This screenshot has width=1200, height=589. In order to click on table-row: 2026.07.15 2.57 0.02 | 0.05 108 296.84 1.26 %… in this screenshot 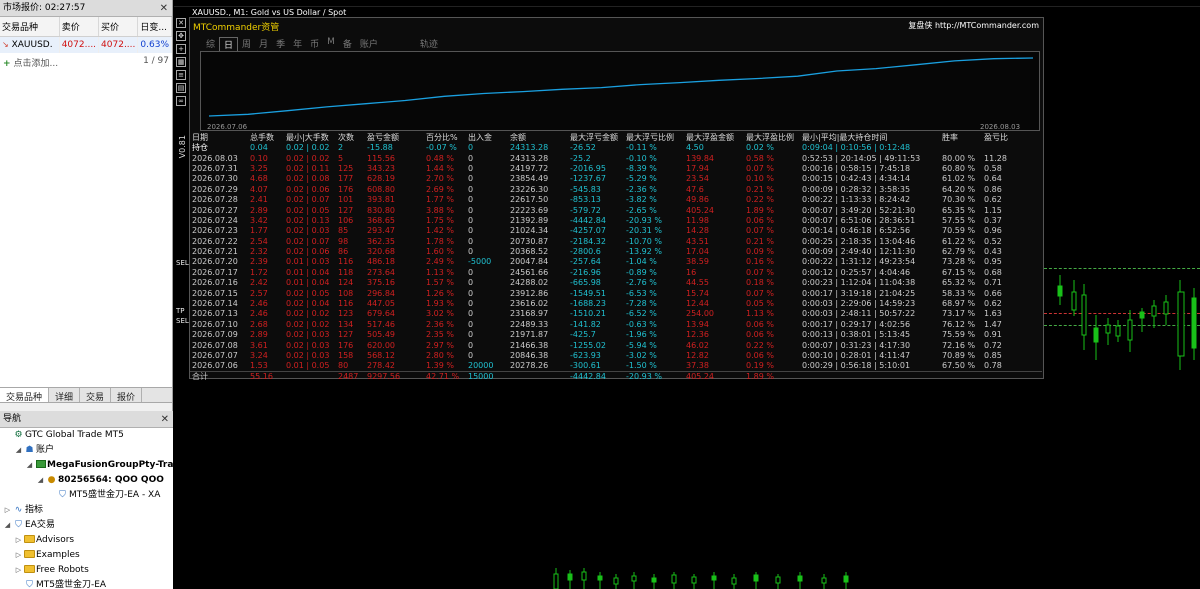, I will do `click(616, 293)`.